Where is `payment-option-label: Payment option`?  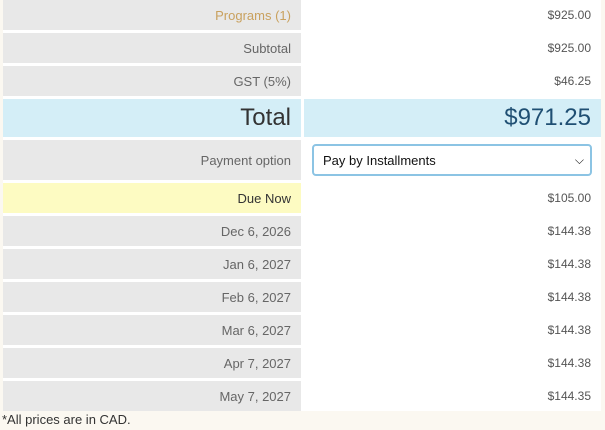 payment-option-label: Payment option is located at coordinates (152, 160).